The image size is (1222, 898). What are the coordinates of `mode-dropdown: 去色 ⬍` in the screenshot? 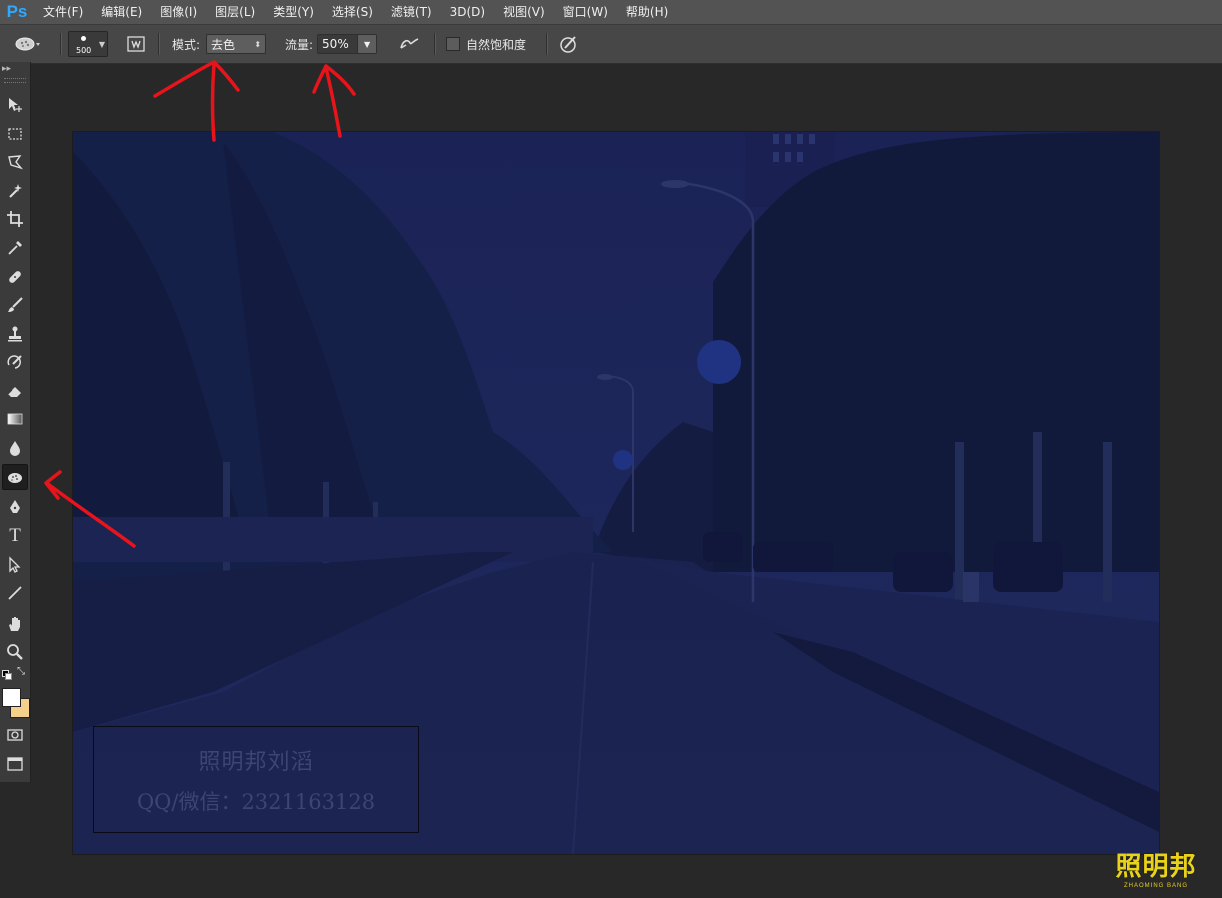 It's located at (236, 44).